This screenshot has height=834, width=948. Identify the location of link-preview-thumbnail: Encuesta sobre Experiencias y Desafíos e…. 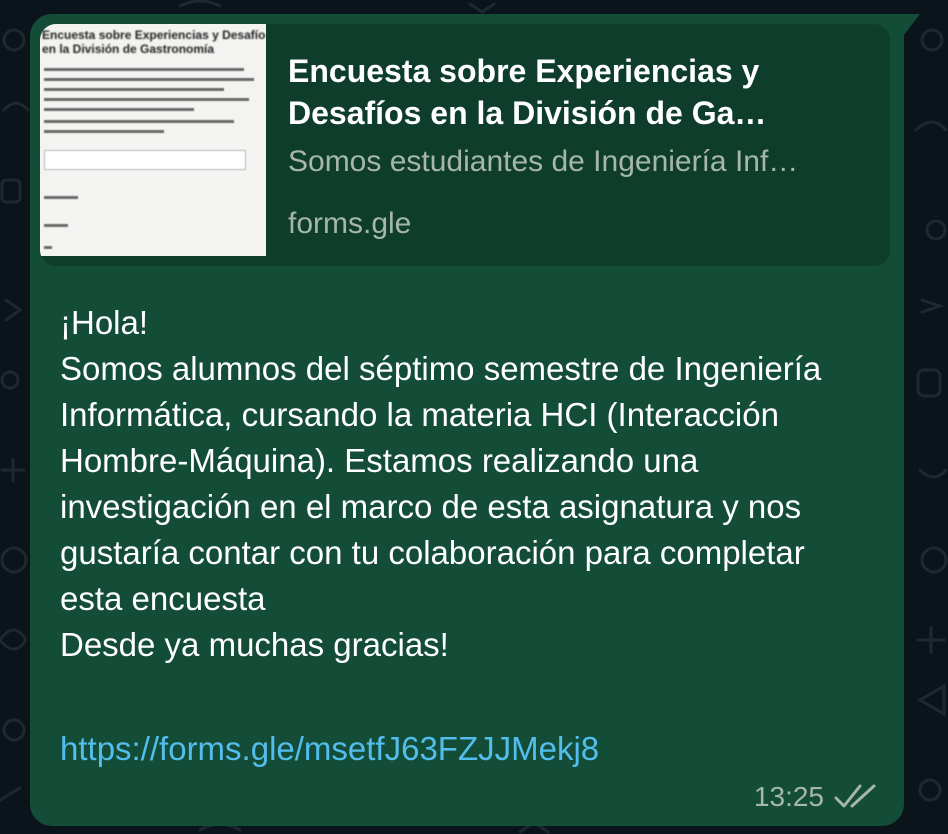
(153, 140).